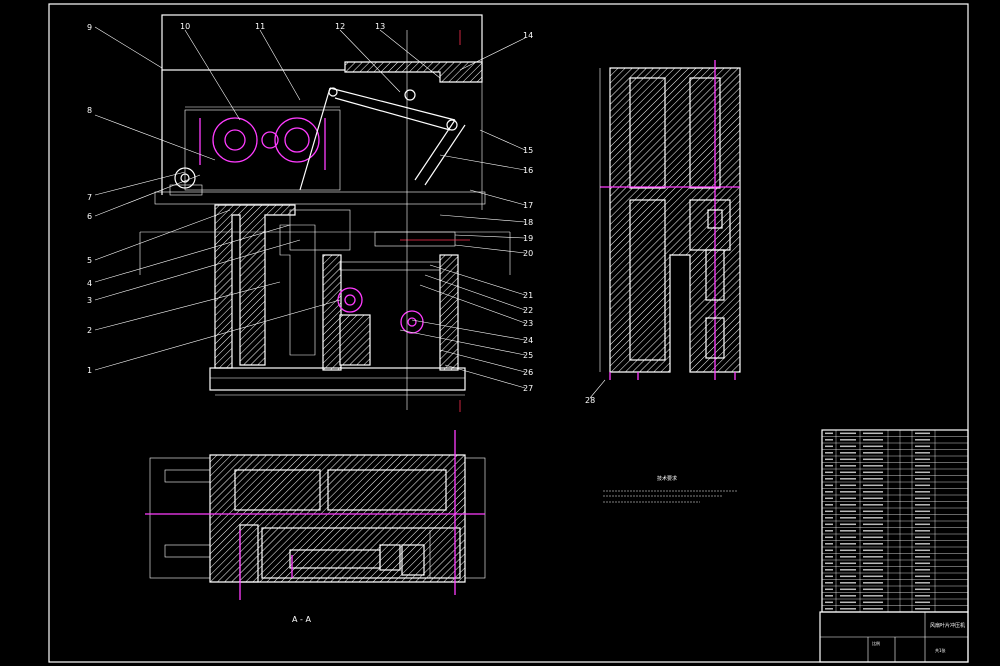 The height and width of the screenshot is (666, 1000). What do you see at coordinates (89, 330) in the screenshot?
I see `callout-2: 2` at bounding box center [89, 330].